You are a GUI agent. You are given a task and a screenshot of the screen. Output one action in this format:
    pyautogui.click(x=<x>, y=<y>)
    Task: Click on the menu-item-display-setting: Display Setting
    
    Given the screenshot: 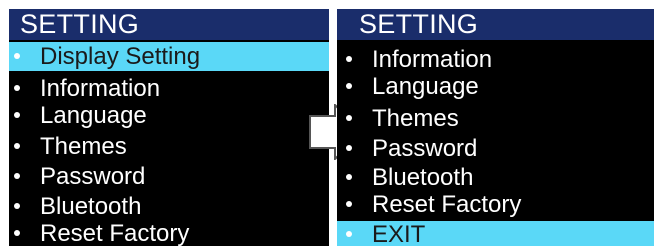 What is the action you would take?
    pyautogui.click(x=169, y=56)
    